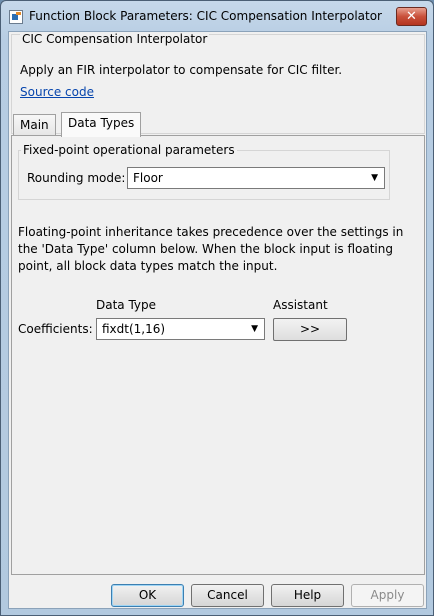  I want to click on ok-button: OK, so click(147, 595).